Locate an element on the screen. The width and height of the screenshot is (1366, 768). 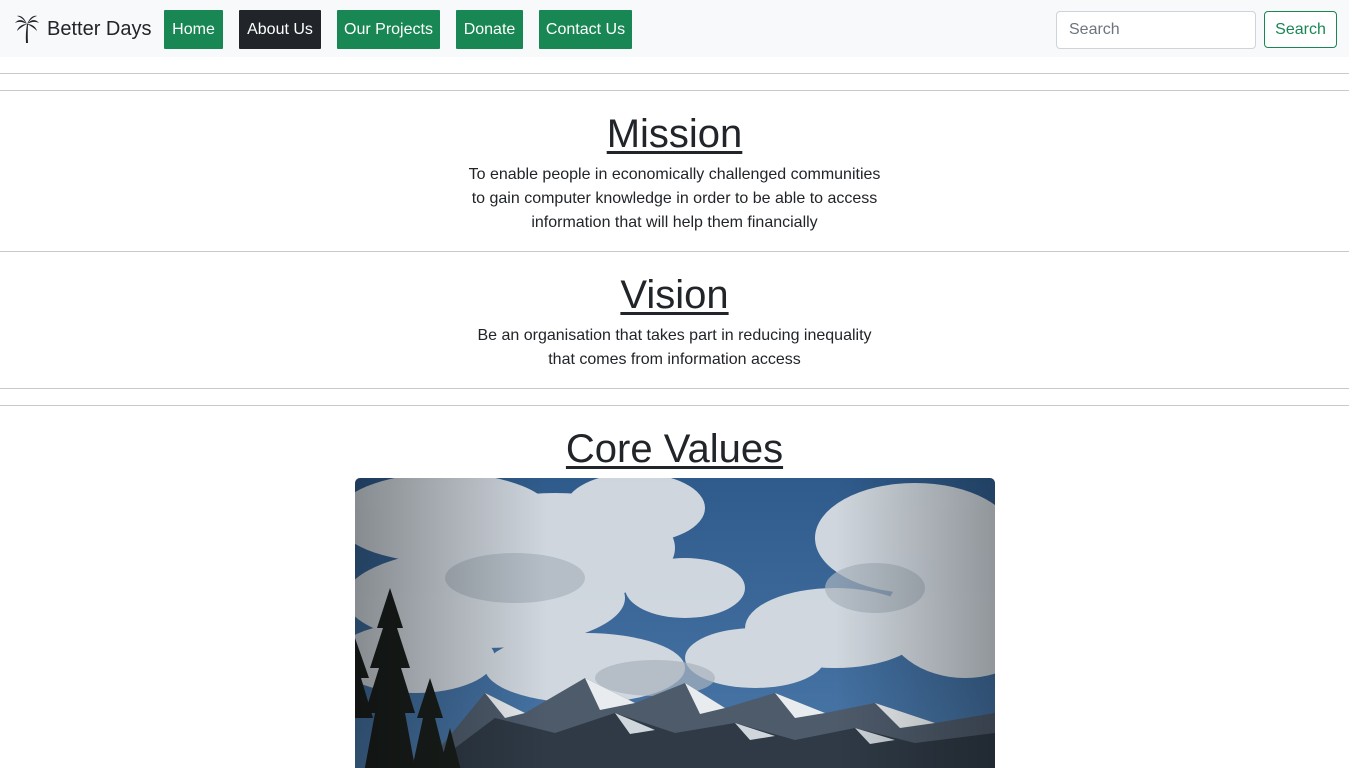
vision-heading: Vision is located at coordinates (674, 295).